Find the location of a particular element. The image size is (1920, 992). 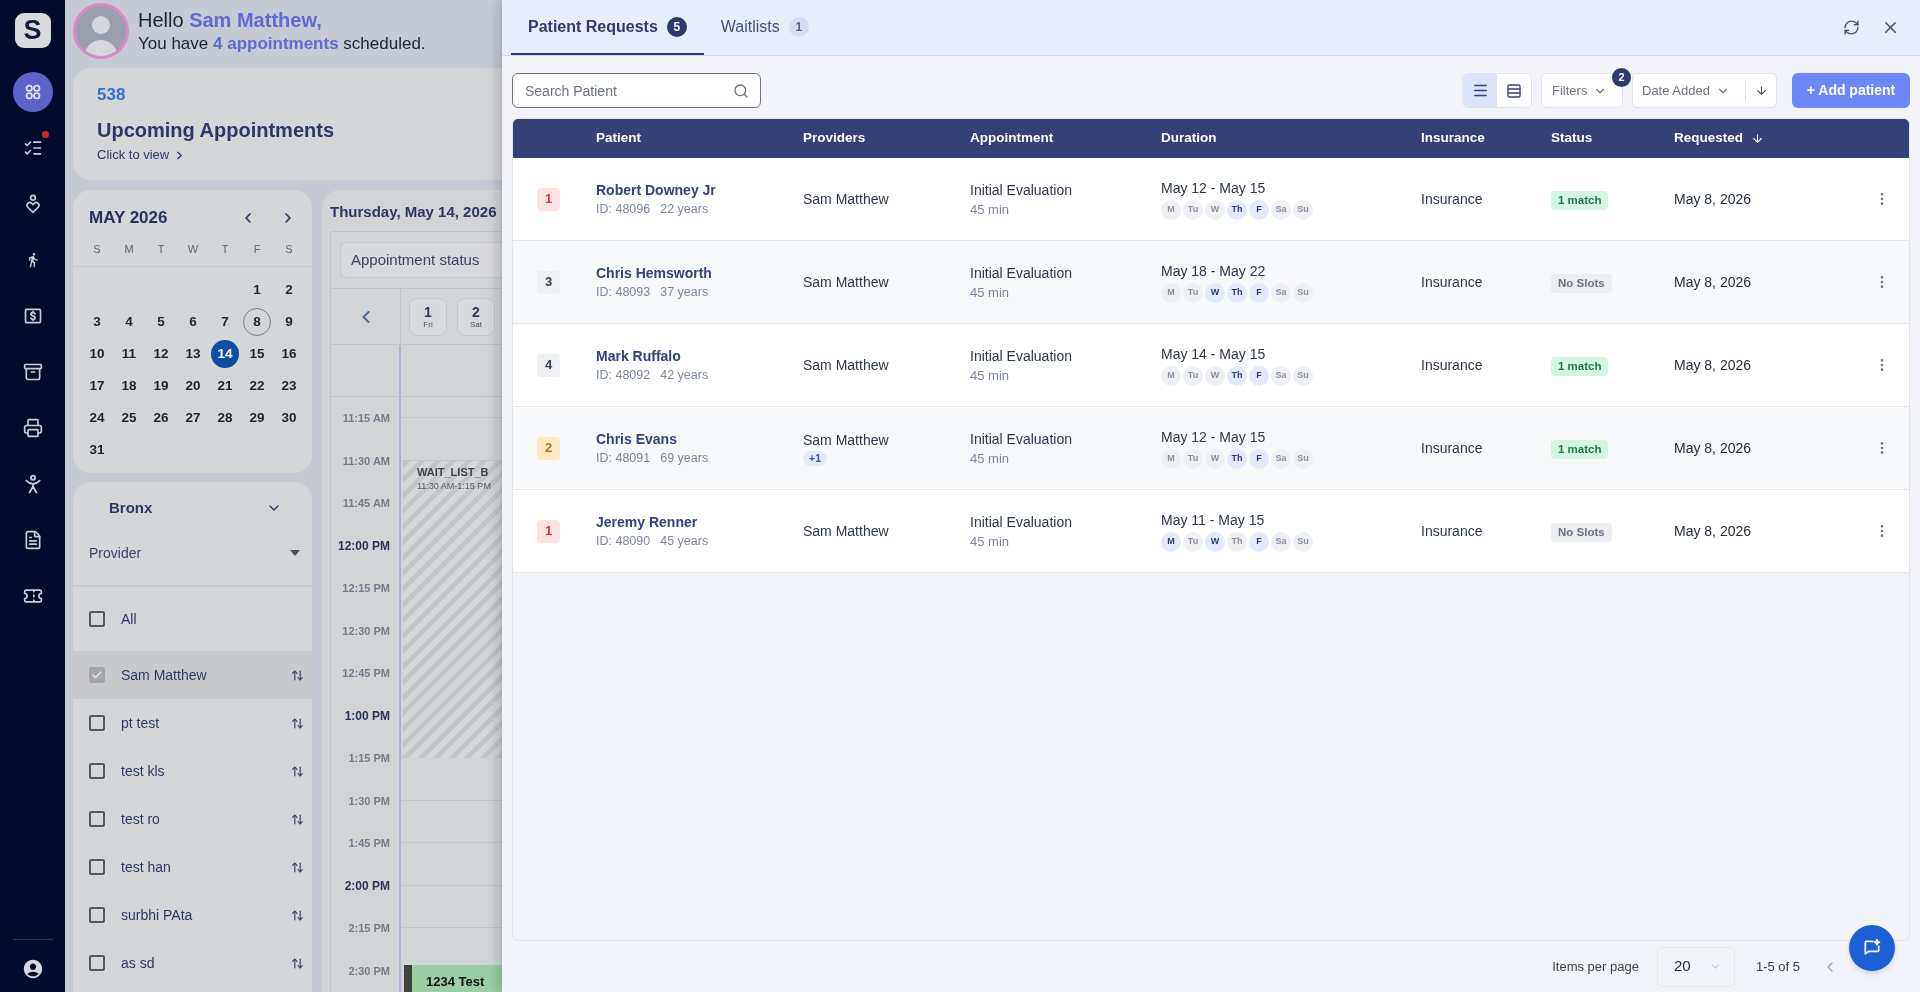

tab: Patient Requests 5 is located at coordinates (607, 27).